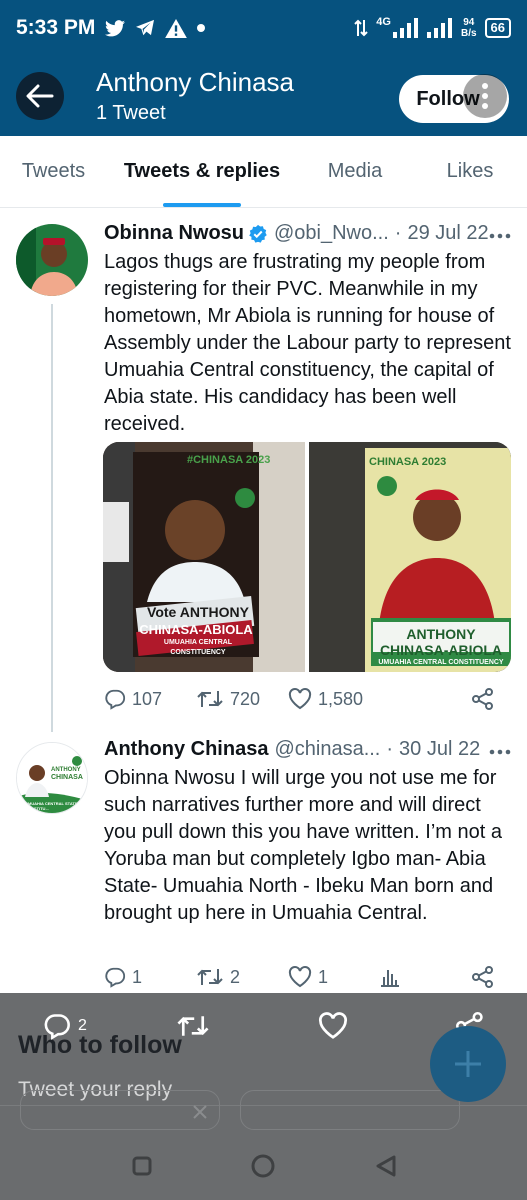  What do you see at coordinates (137, 976) in the screenshot?
I see `reply-count: 1` at bounding box center [137, 976].